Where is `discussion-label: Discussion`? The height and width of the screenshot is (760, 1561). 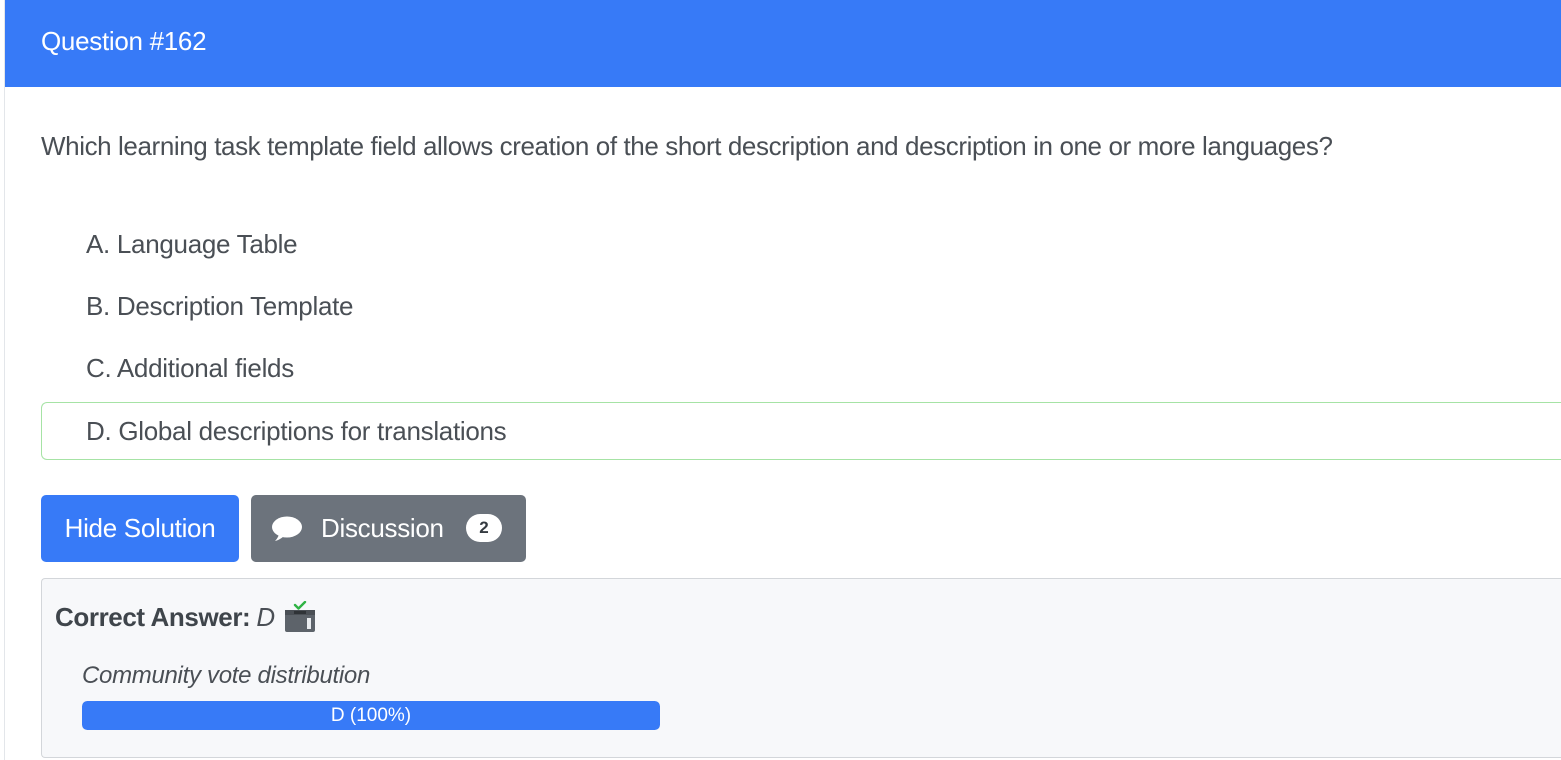
discussion-label: Discussion is located at coordinates (382, 528).